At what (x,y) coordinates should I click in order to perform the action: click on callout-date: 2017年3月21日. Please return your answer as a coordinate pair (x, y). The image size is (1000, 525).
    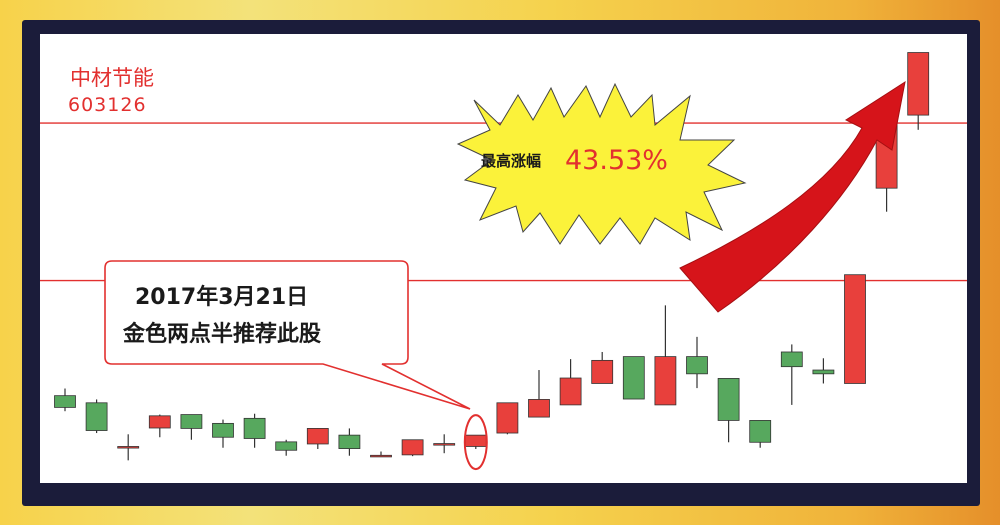
    Looking at the image, I should click on (222, 297).